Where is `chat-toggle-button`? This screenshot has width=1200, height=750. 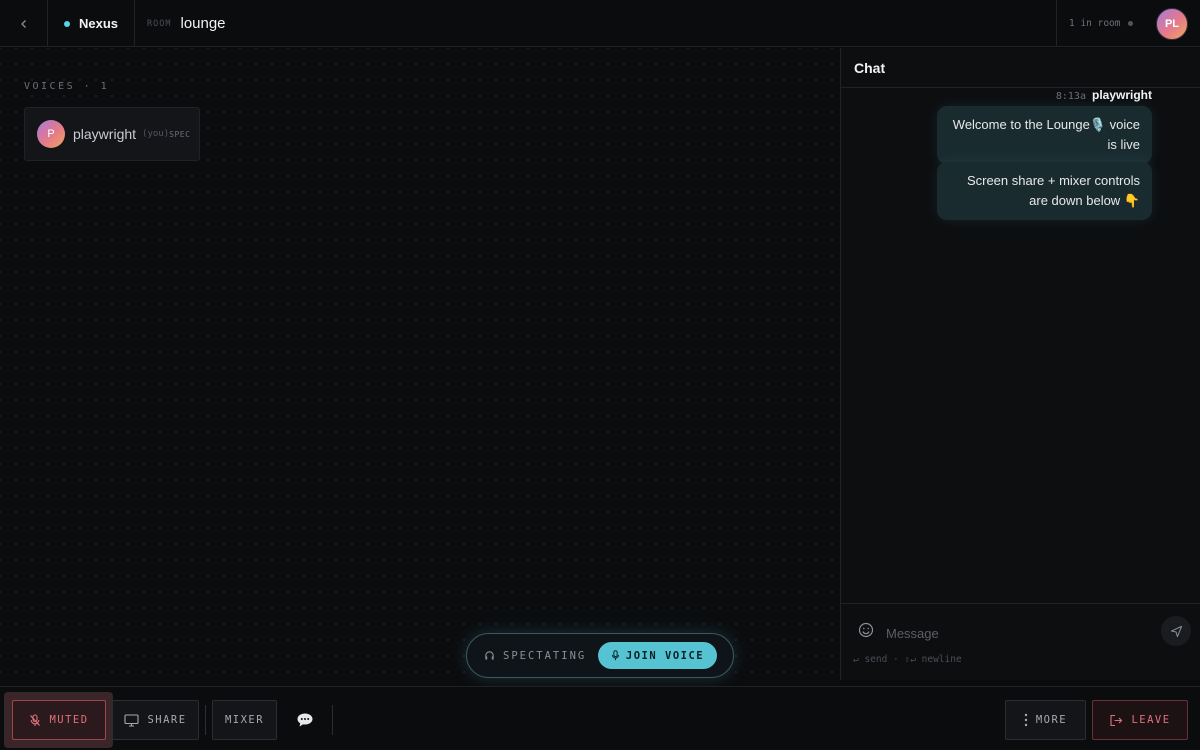
chat-toggle-button is located at coordinates (305, 720).